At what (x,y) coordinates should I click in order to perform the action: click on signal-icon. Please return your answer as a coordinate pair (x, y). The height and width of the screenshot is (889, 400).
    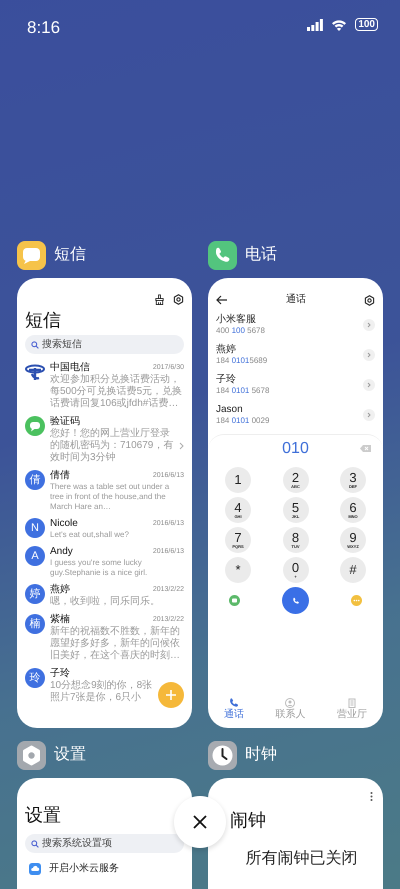
    Looking at the image, I should click on (315, 24).